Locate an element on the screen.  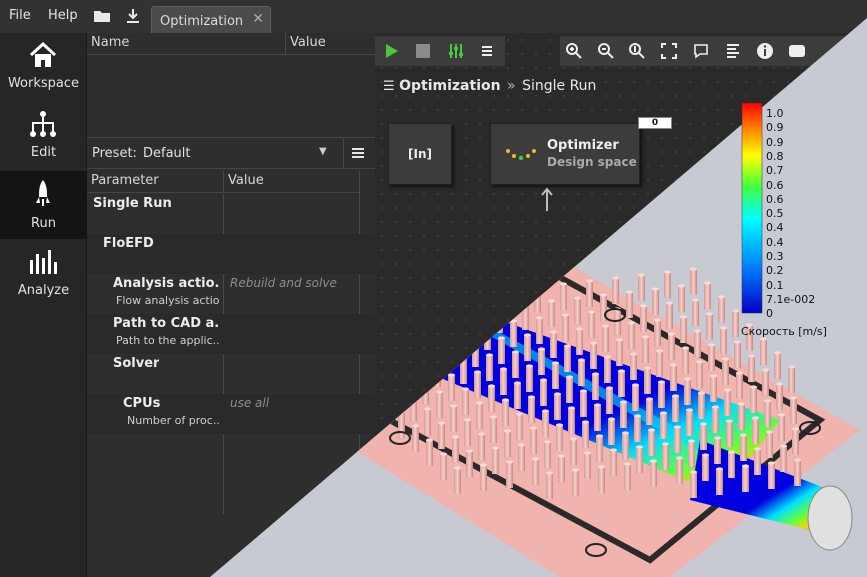
colorbar-tick: 0.4 is located at coordinates (775, 228).